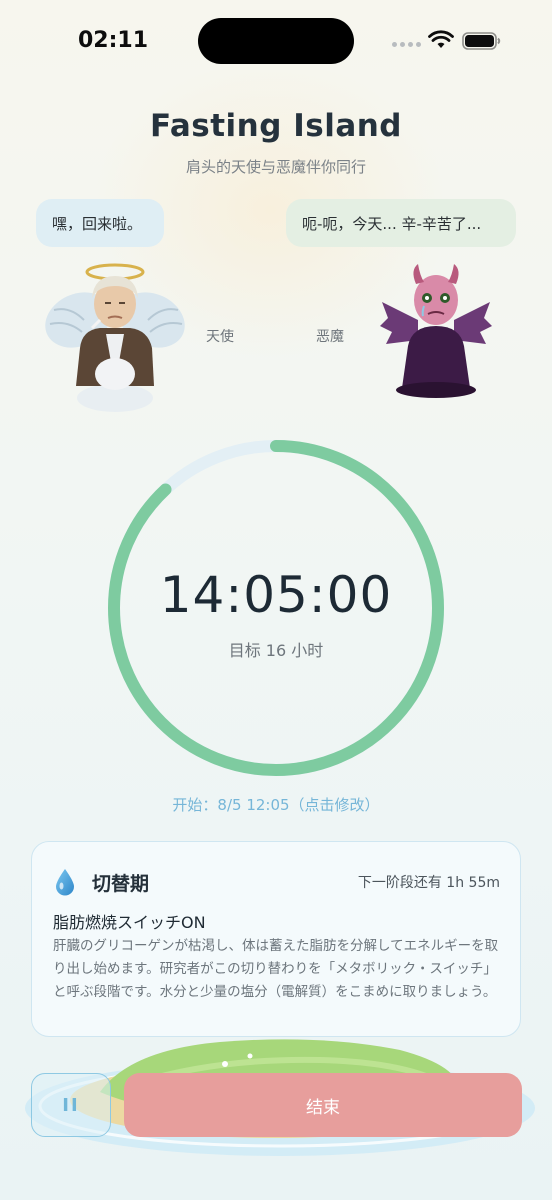  What do you see at coordinates (275, 167) in the screenshot?
I see `app-subtitle: 肩头的天使与恶魔伴你同行` at bounding box center [275, 167].